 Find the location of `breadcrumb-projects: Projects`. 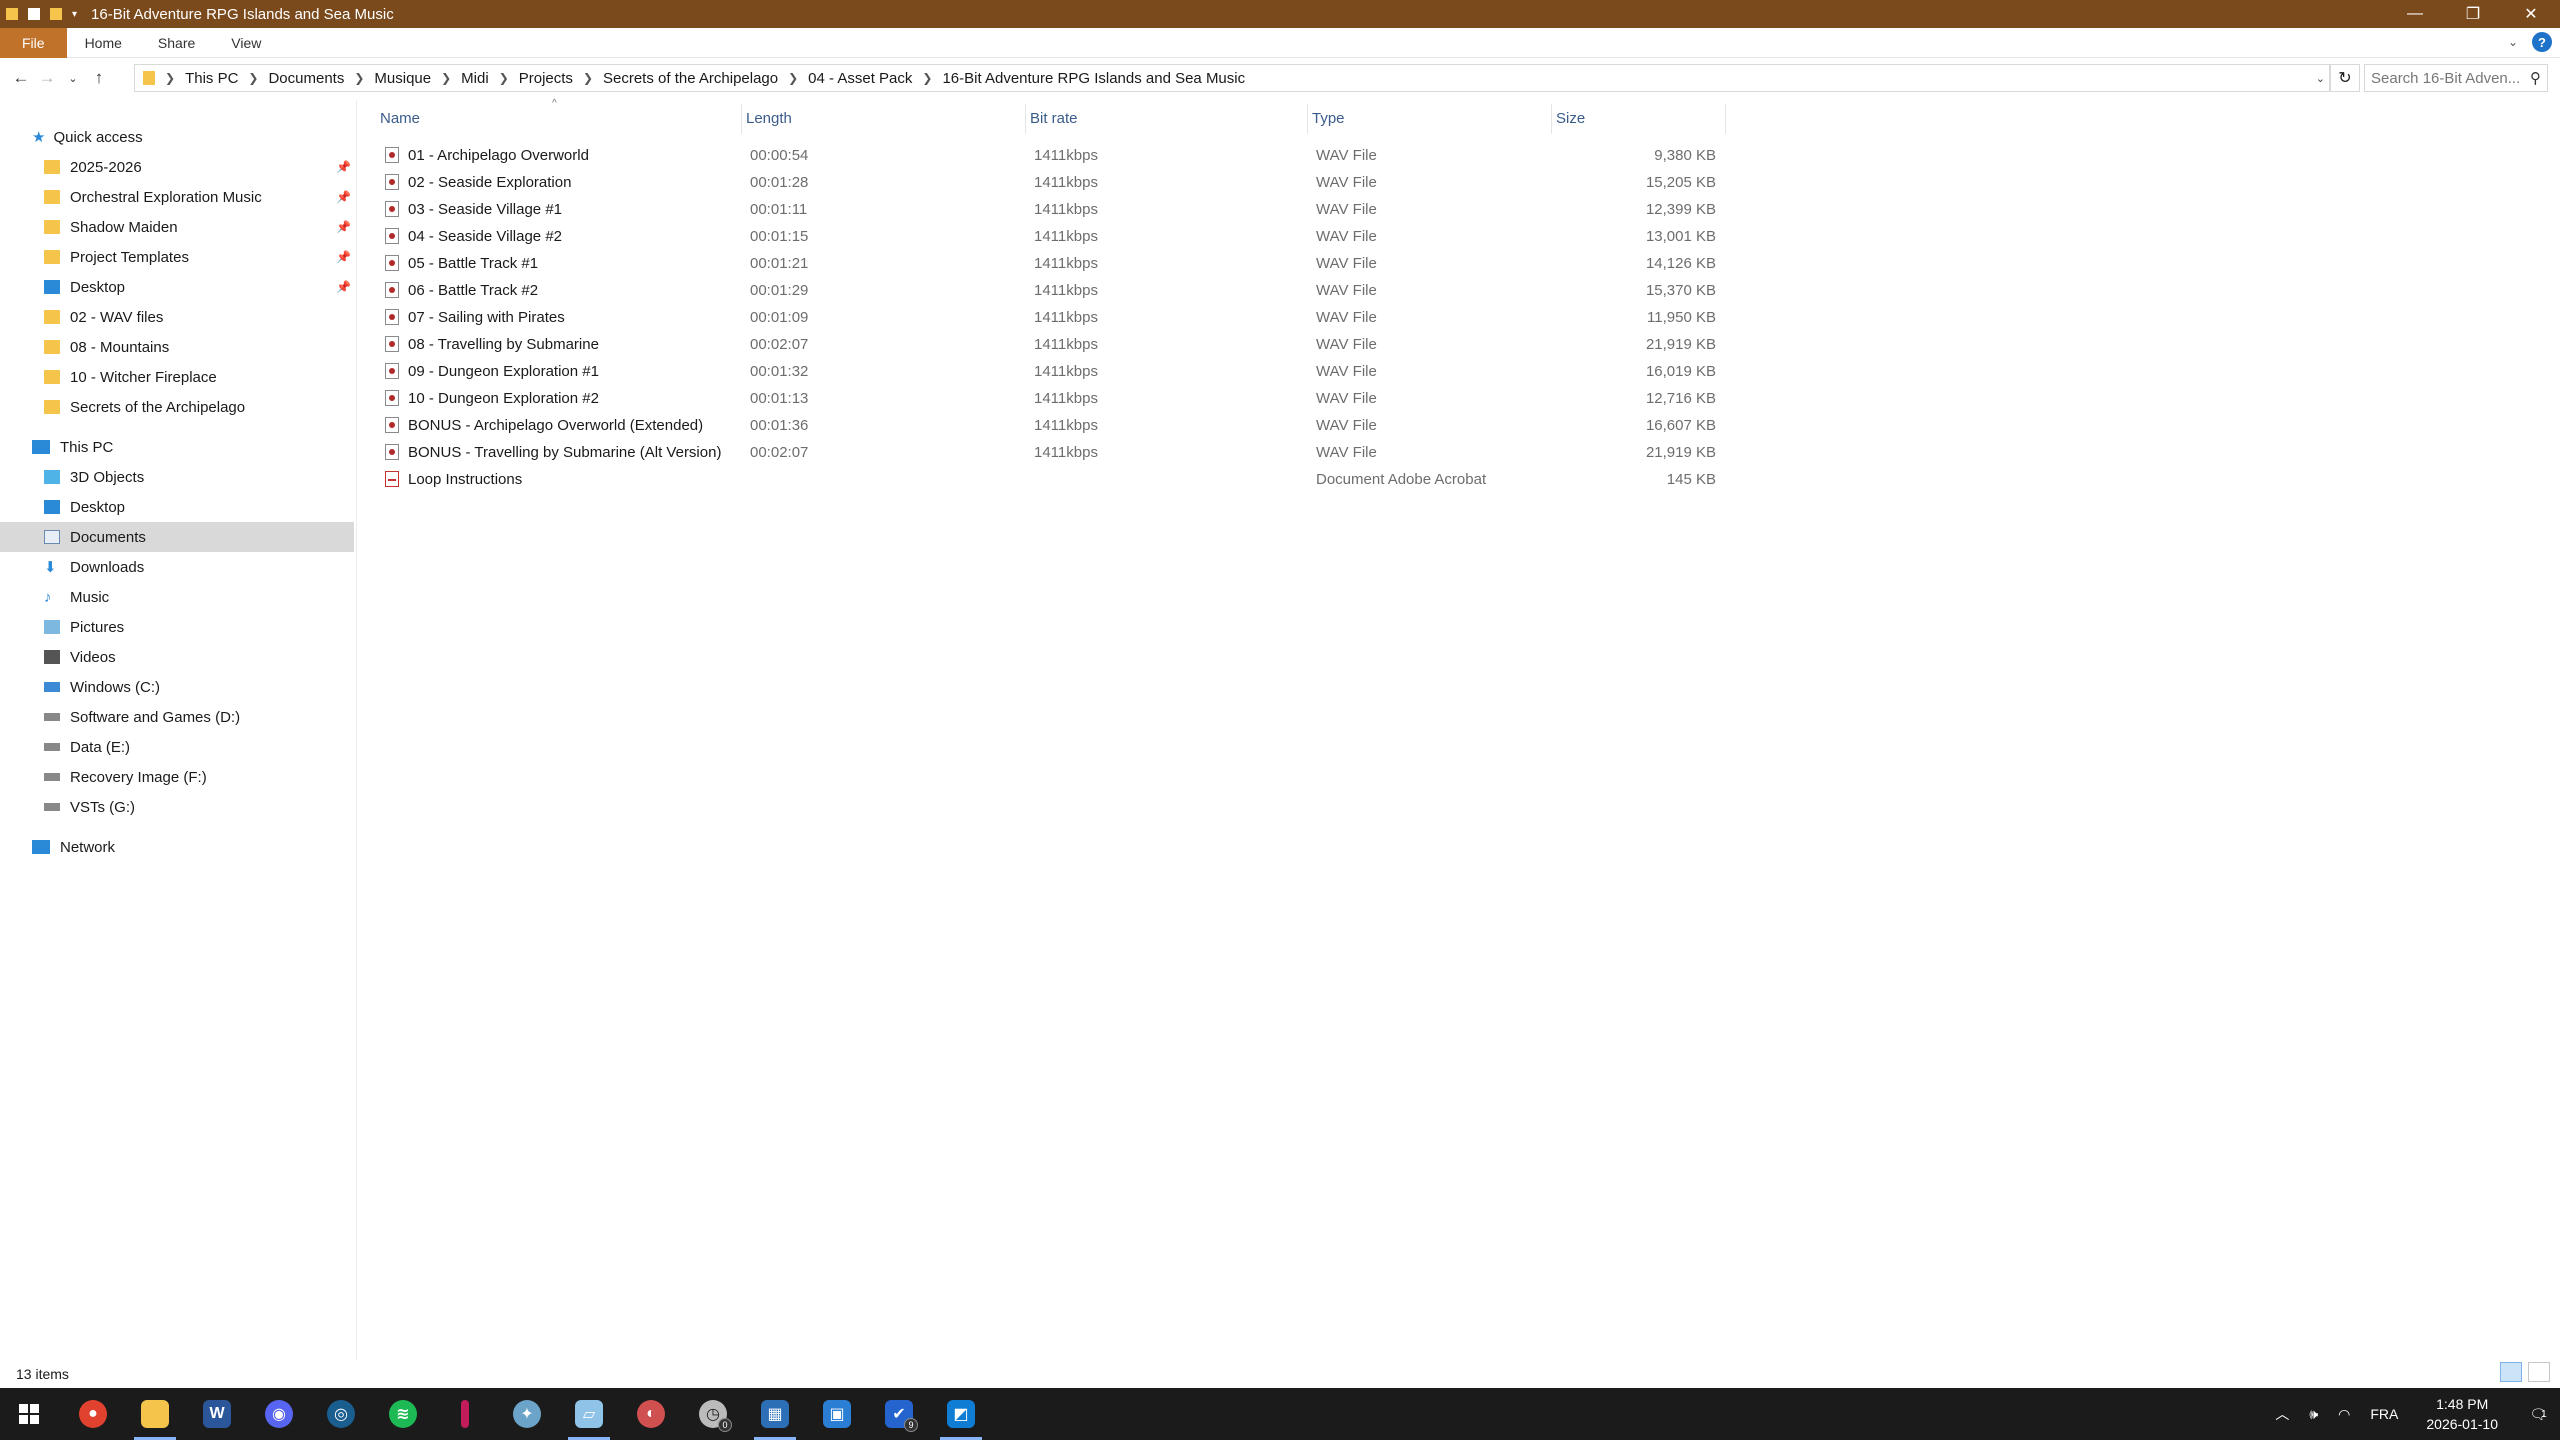

breadcrumb-projects: Projects is located at coordinates (546, 78).